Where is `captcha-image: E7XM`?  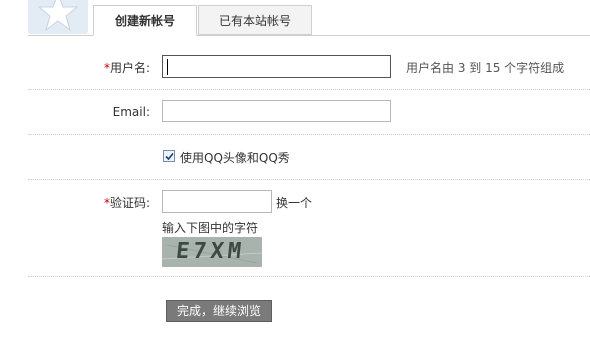 captcha-image: E7XM is located at coordinates (212, 252).